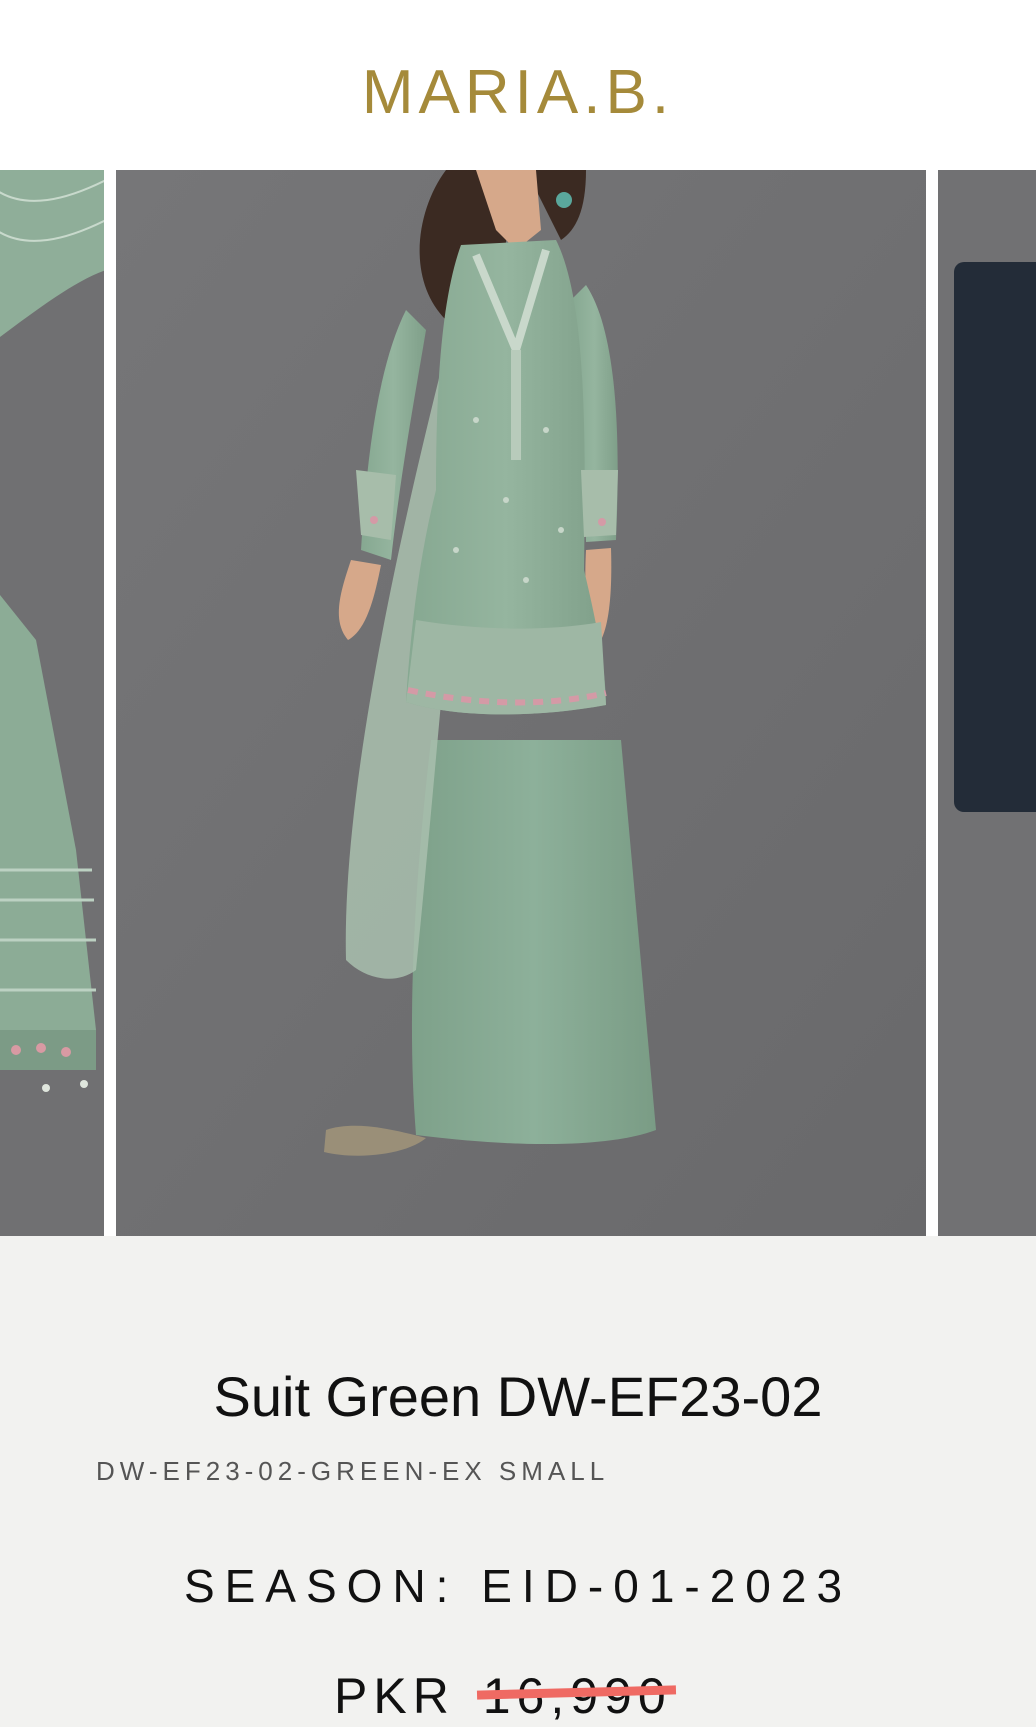  Describe the element at coordinates (518, 1396) in the screenshot. I see `product-title: Suit Green DW-EF23-02` at that location.